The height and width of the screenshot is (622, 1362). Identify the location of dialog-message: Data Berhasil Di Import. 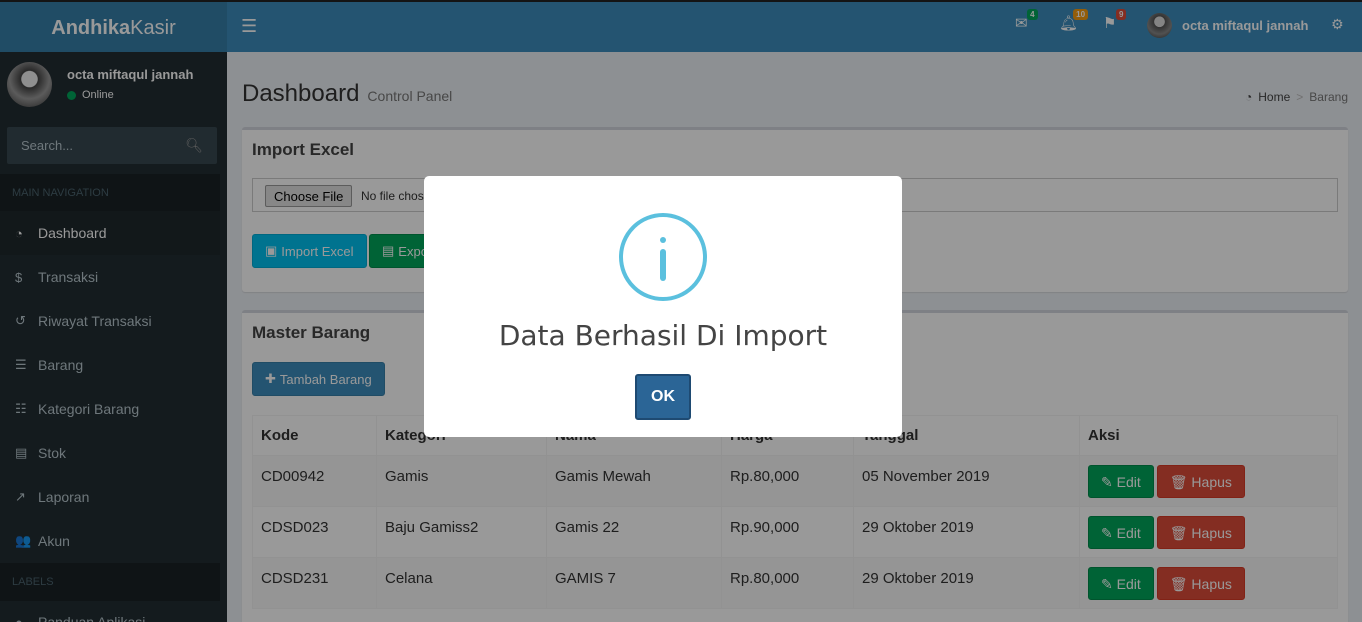
(663, 335).